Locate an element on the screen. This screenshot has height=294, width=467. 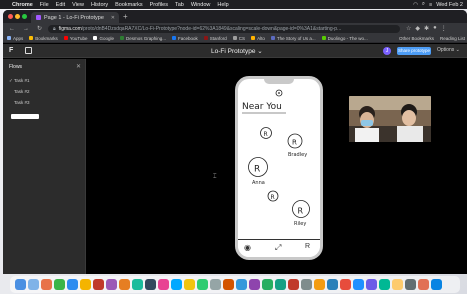
svg-text: R is located at coordinates (257, 170).